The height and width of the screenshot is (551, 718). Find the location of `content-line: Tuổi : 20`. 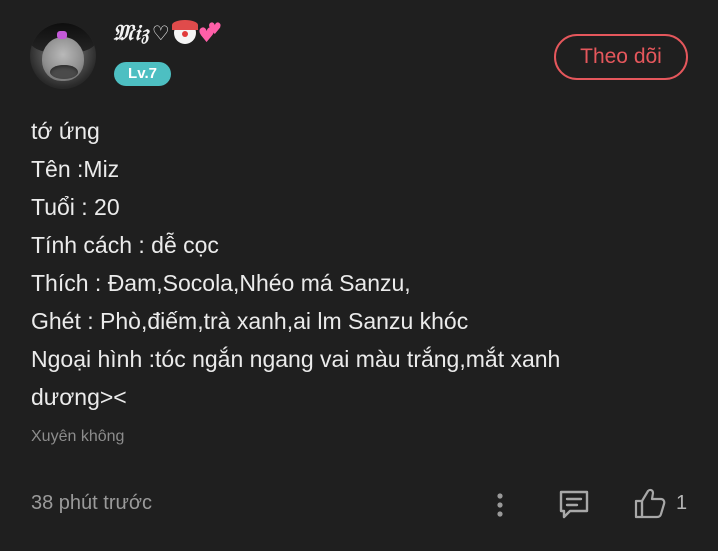

content-line: Tuổi : 20 is located at coordinates (75, 207).